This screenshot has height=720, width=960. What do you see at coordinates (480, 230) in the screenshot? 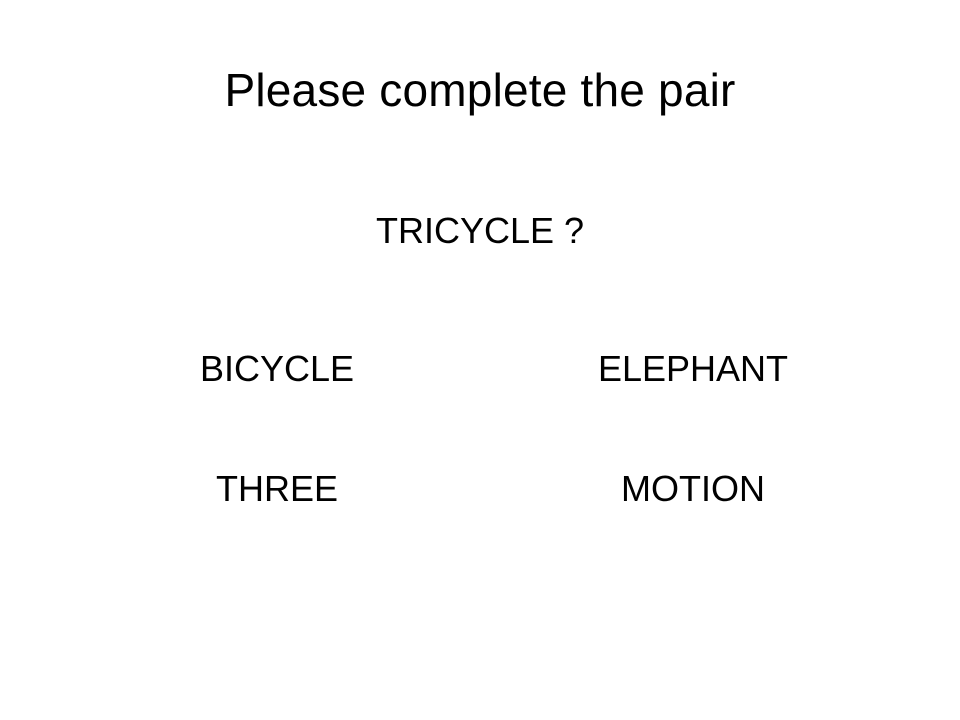
I see `question-prompt: TRICYCLE ?` at bounding box center [480, 230].